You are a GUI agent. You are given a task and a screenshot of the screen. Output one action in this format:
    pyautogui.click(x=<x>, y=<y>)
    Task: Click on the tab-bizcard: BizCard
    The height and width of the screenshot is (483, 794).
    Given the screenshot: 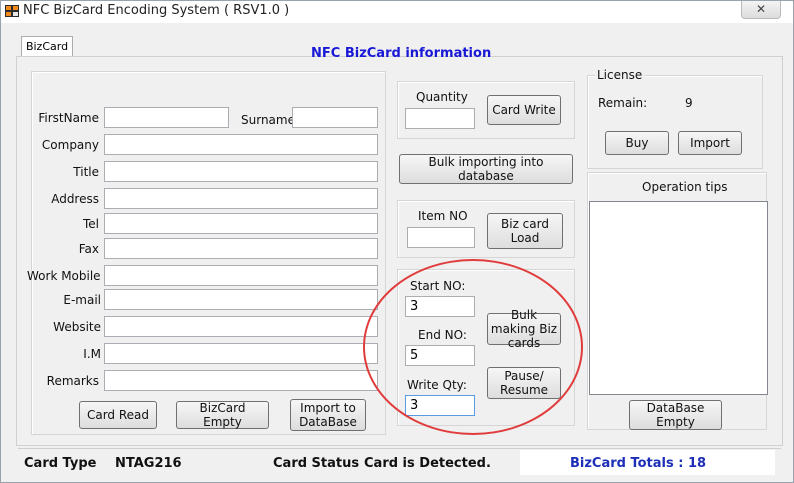 What is the action you would take?
    pyautogui.click(x=47, y=46)
    